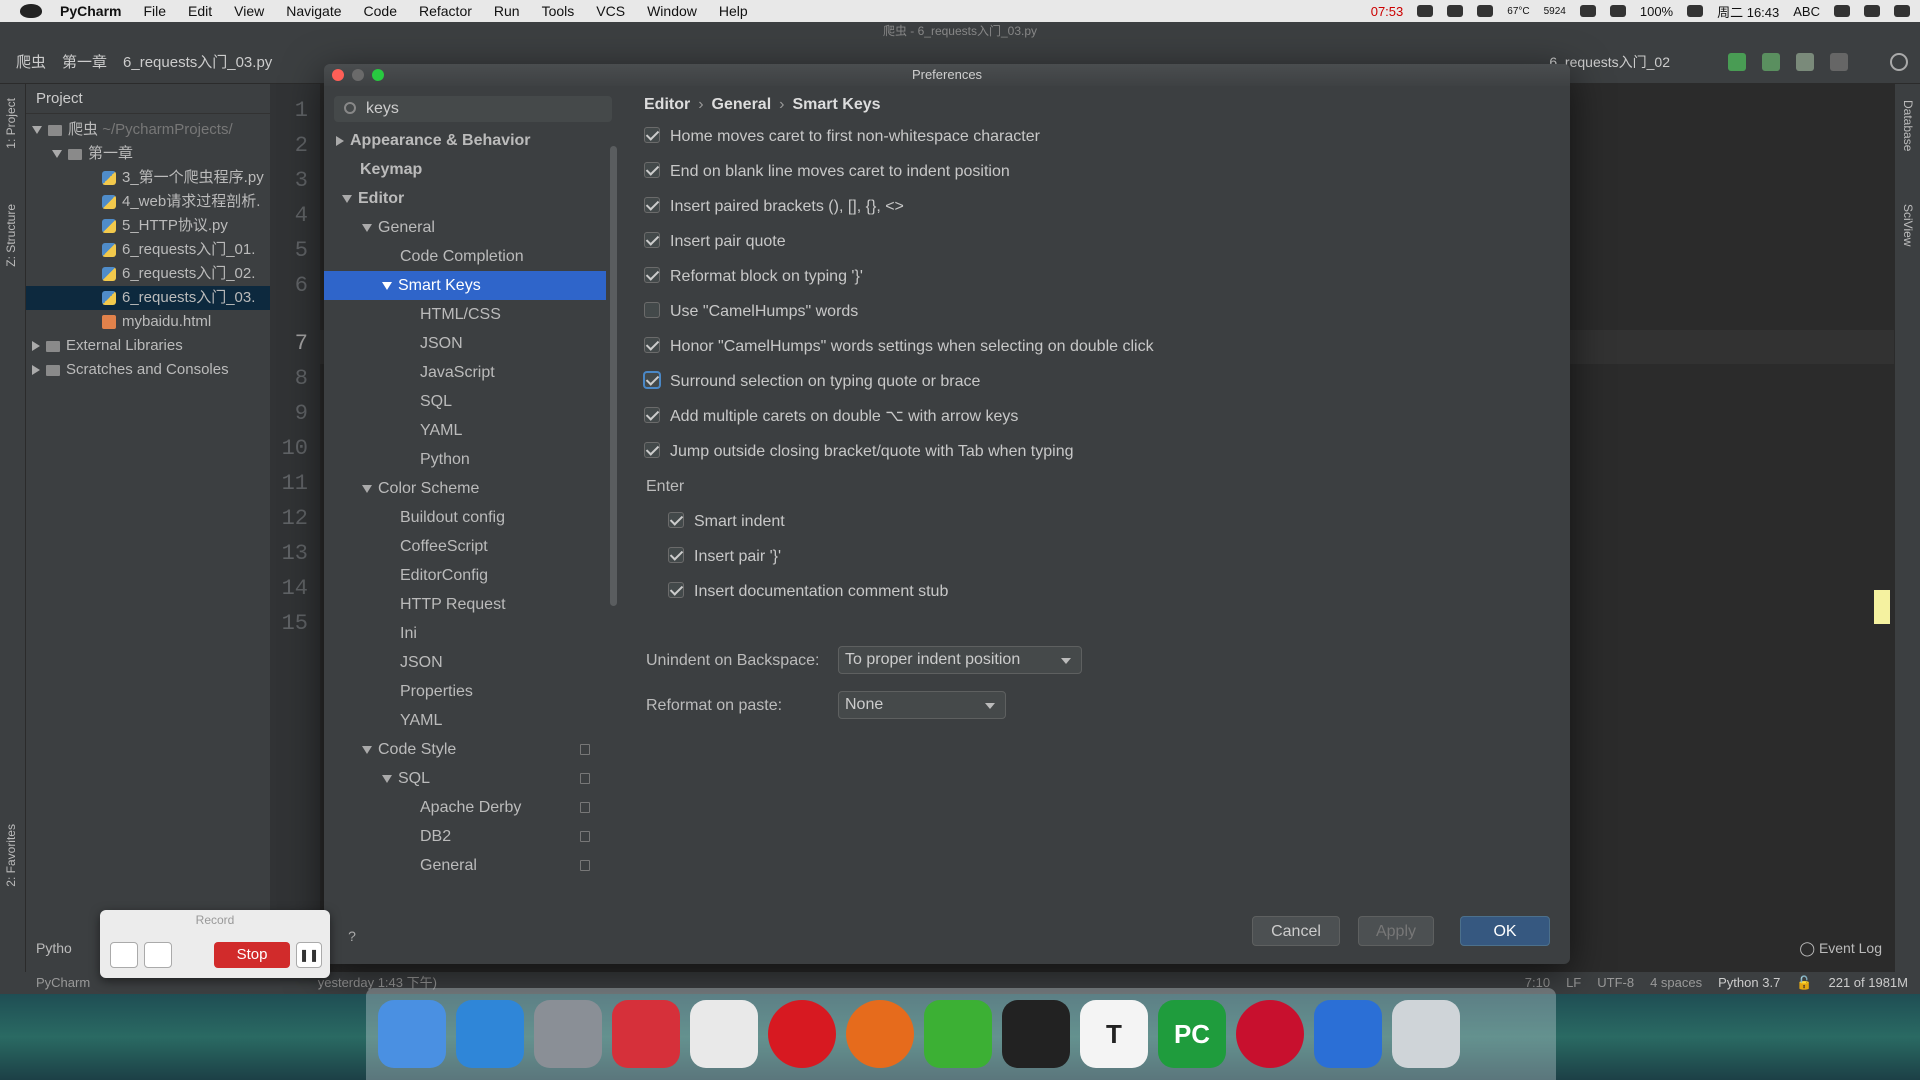  I want to click on option-doc-comment-stub: Insert documentation comment stub, so click(808, 592).